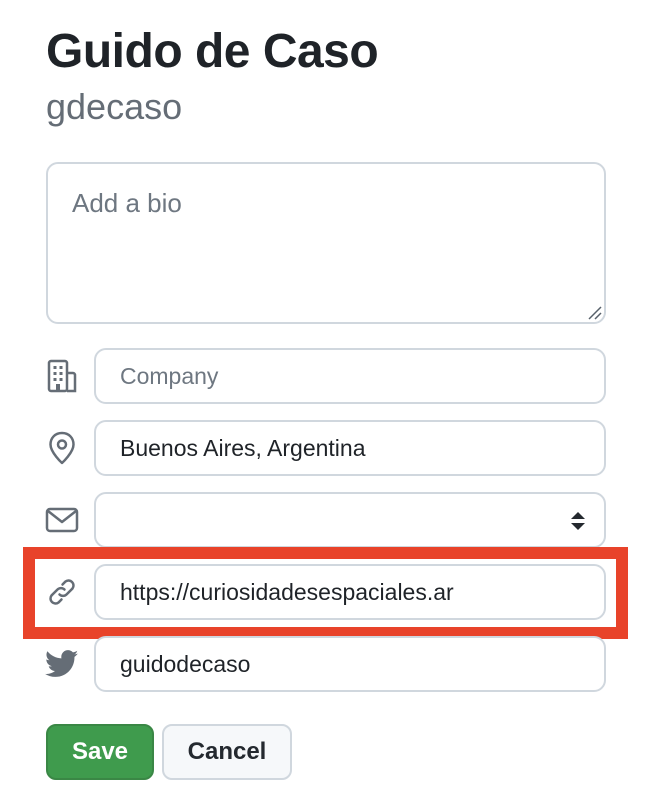 The width and height of the screenshot is (652, 810). What do you see at coordinates (594, 312) in the screenshot?
I see `resize-grip-icon` at bounding box center [594, 312].